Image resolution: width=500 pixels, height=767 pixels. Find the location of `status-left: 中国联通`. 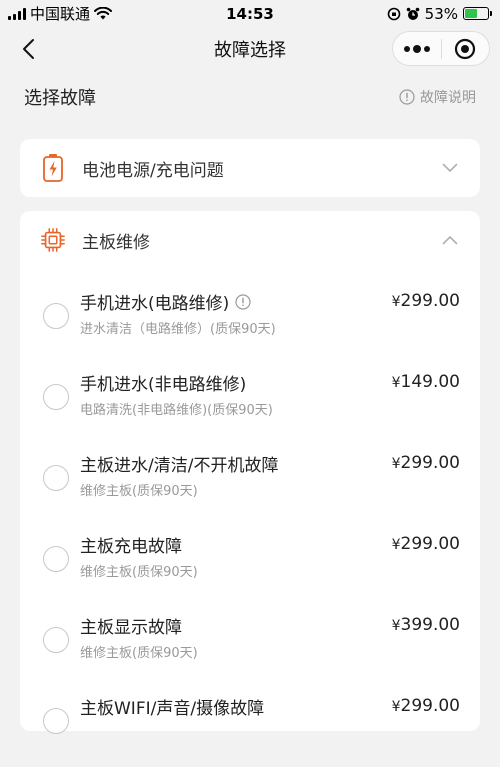

status-left: 中国联通 is located at coordinates (60, 13).